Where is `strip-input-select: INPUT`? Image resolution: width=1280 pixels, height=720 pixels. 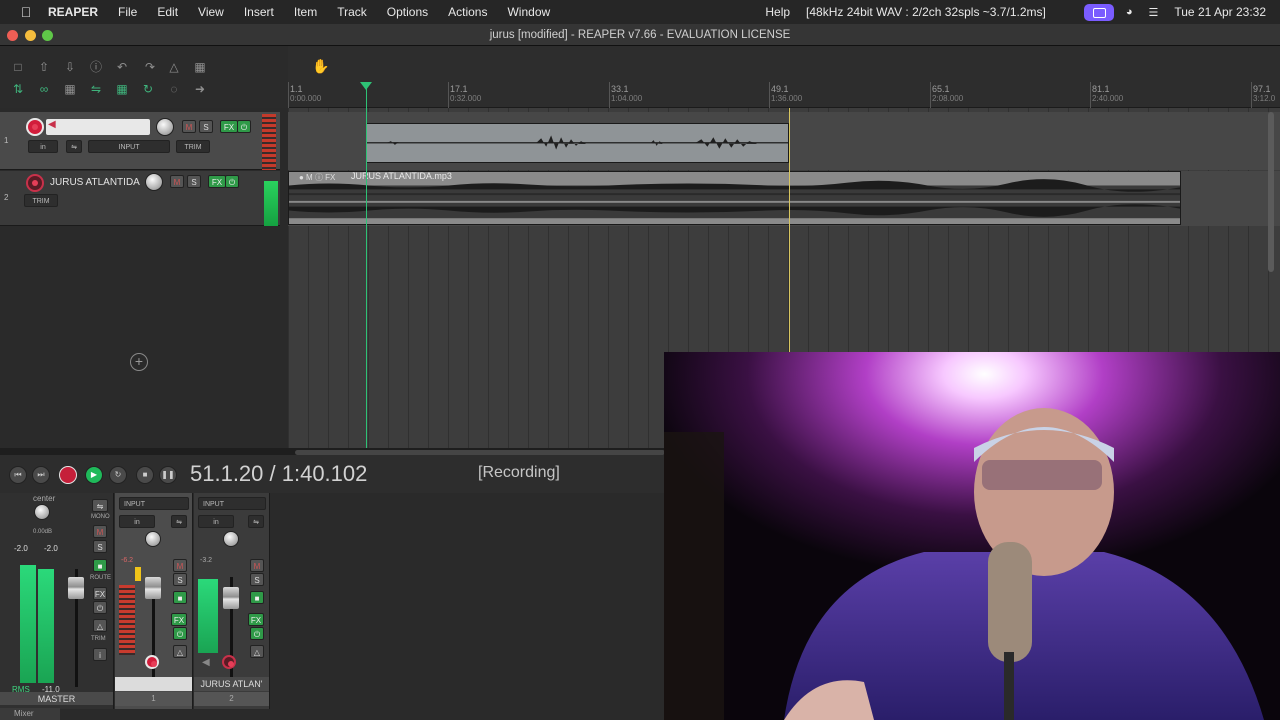
strip-input-select: INPUT is located at coordinates (154, 503).